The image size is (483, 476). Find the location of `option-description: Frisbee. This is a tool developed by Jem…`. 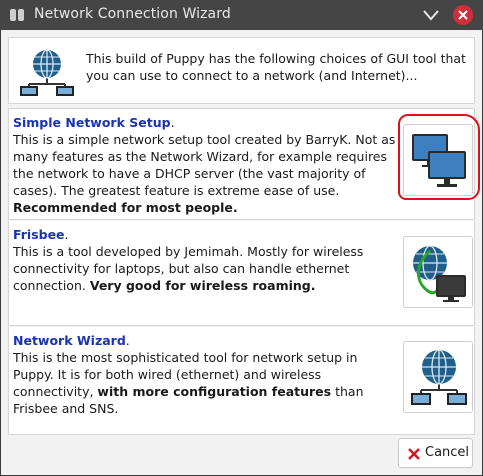

option-description: Frisbee. This is a tool developed by Jem… is located at coordinates (188, 260).